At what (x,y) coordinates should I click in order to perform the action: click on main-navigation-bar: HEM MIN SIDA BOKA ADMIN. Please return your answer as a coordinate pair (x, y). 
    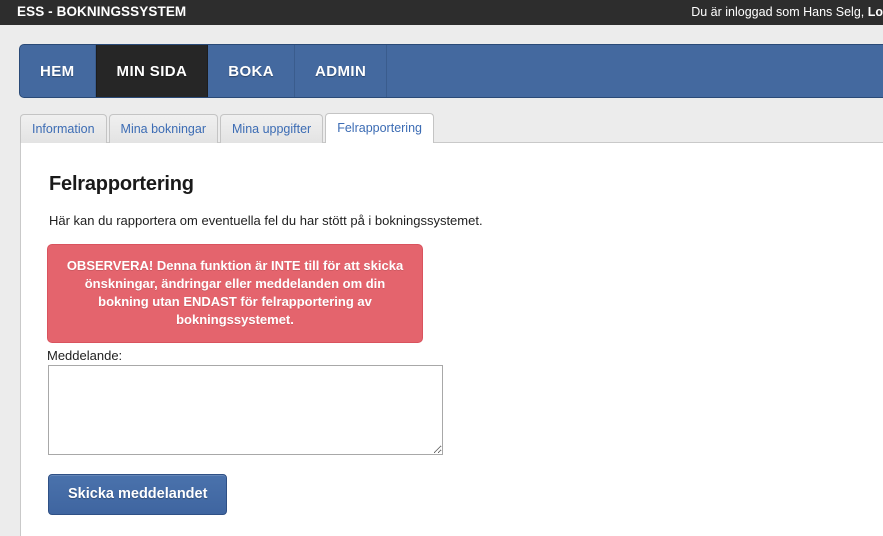
    Looking at the image, I should click on (451, 71).